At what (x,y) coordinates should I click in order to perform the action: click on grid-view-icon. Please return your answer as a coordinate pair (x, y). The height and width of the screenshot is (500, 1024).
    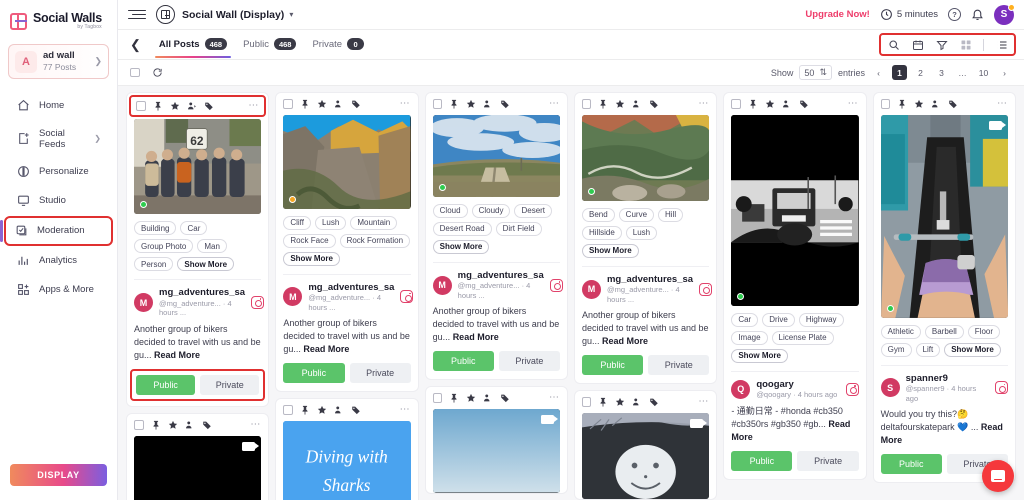
    Looking at the image, I should click on (965, 44).